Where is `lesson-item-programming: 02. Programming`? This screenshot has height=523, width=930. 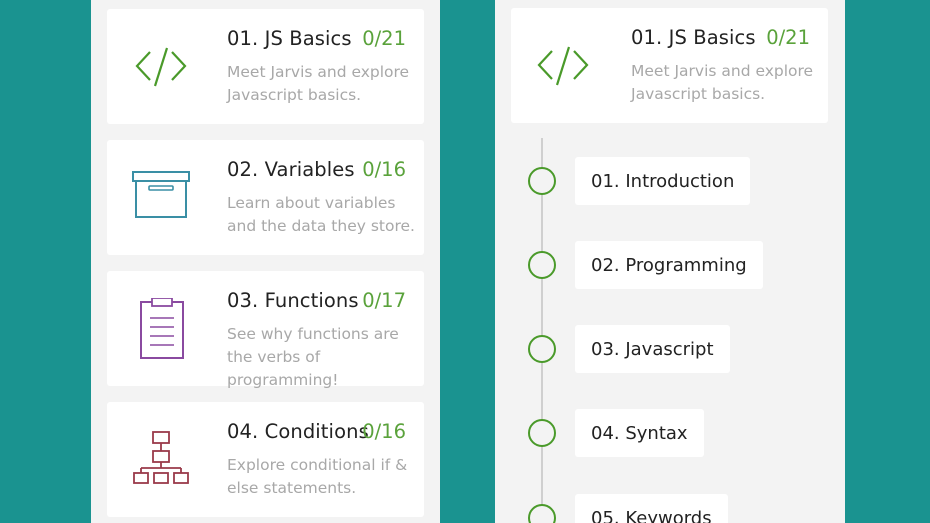
lesson-item-programming: 02. Programming is located at coordinates (670, 265).